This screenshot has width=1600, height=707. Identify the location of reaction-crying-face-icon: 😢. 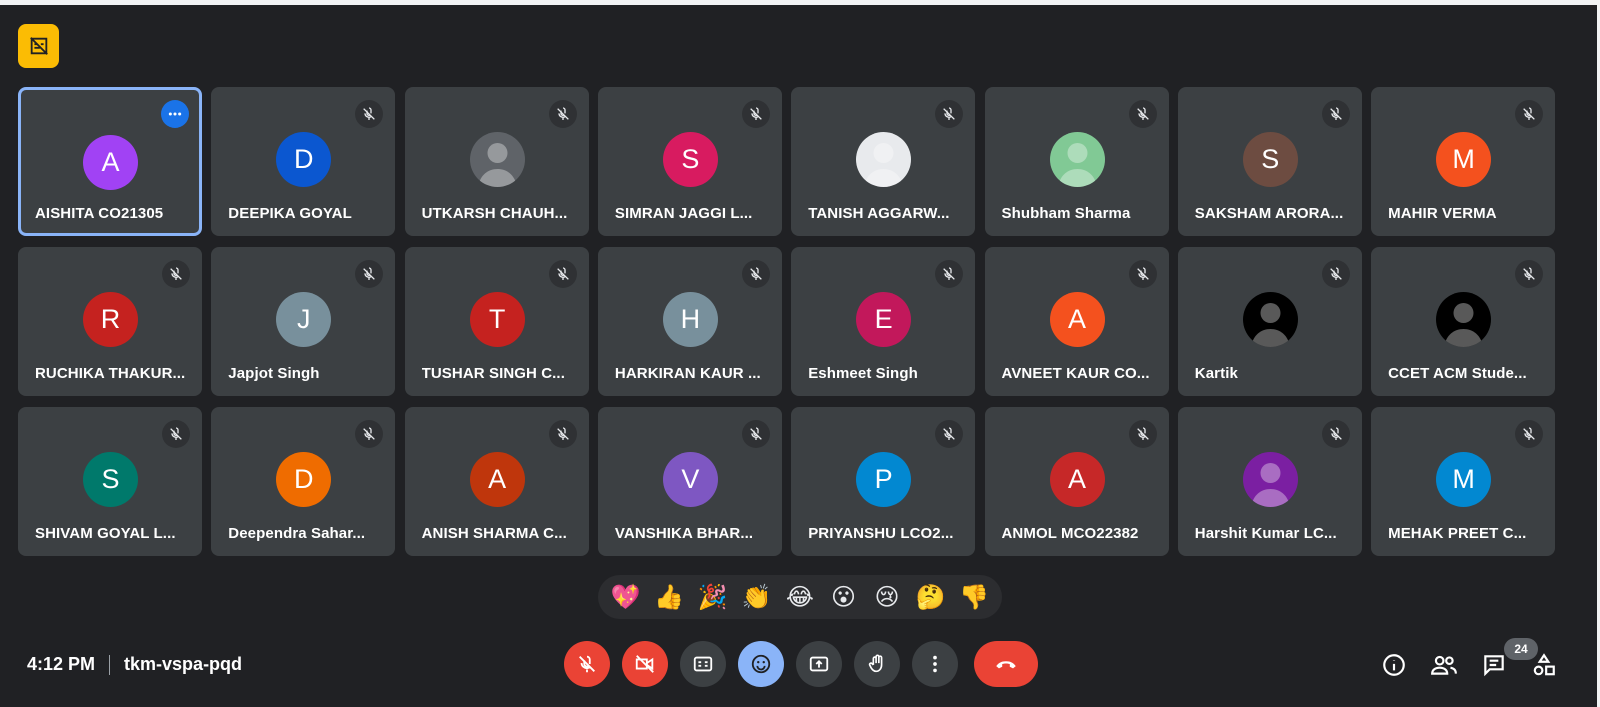
(887, 597).